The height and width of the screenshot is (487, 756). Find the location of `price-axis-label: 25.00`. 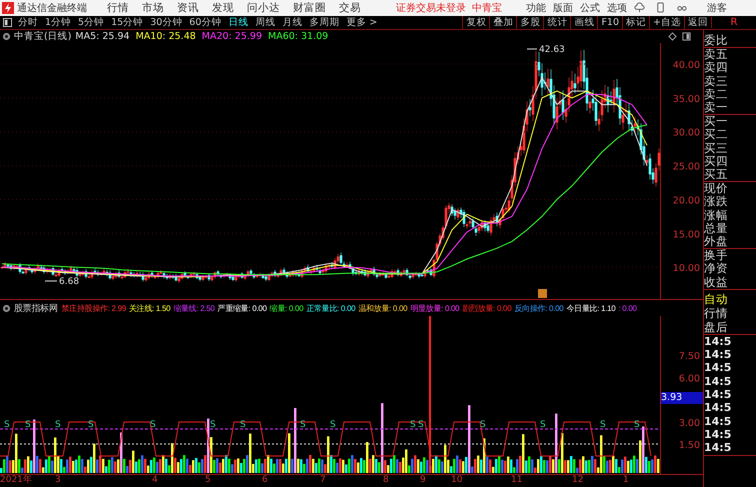

price-axis-label: 25.00 is located at coordinates (686, 167).